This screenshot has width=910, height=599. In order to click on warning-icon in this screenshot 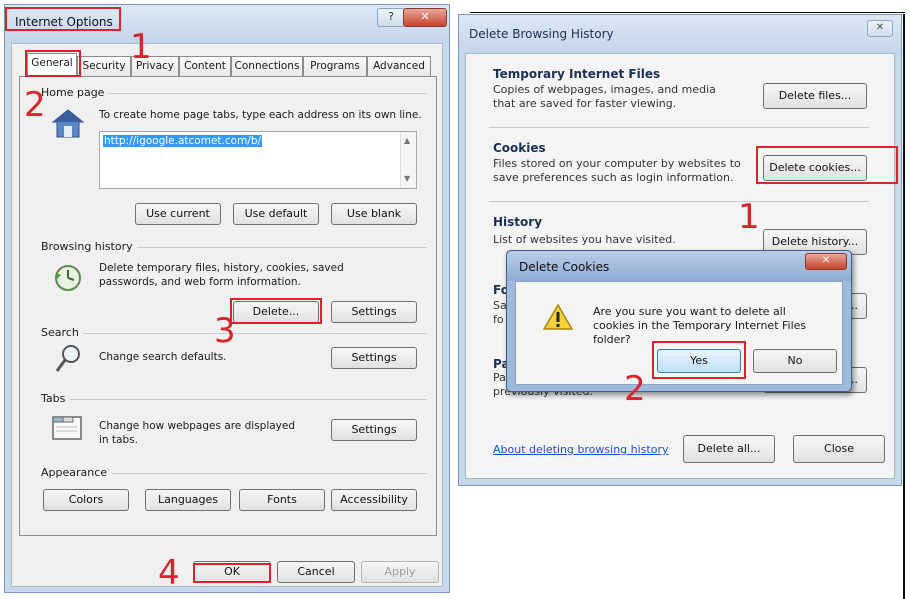, I will do `click(558, 317)`.